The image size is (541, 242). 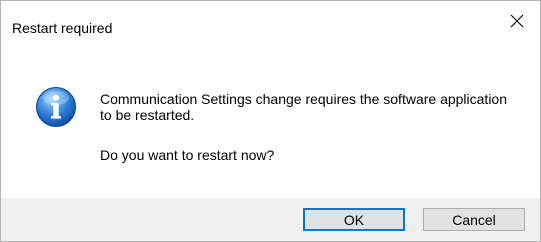 I want to click on question-text: Do you want to restart now?, so click(x=187, y=155).